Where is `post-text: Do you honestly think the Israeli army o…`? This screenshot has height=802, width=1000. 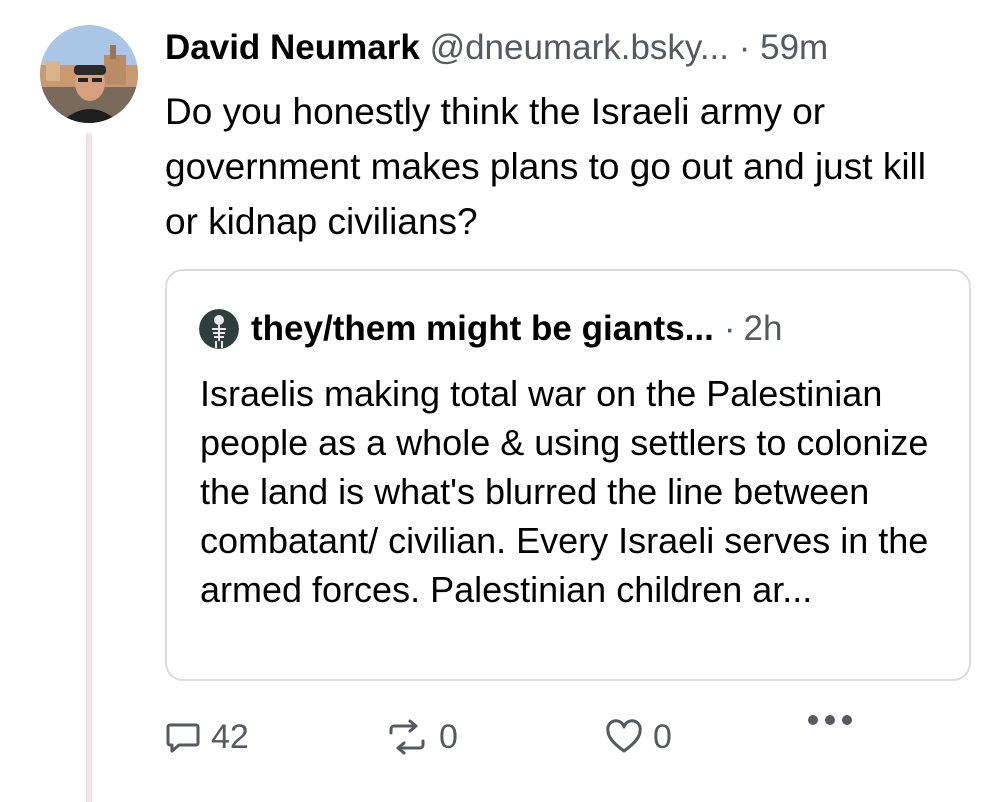
post-text: Do you honestly think the Israeli army o… is located at coordinates (545, 166).